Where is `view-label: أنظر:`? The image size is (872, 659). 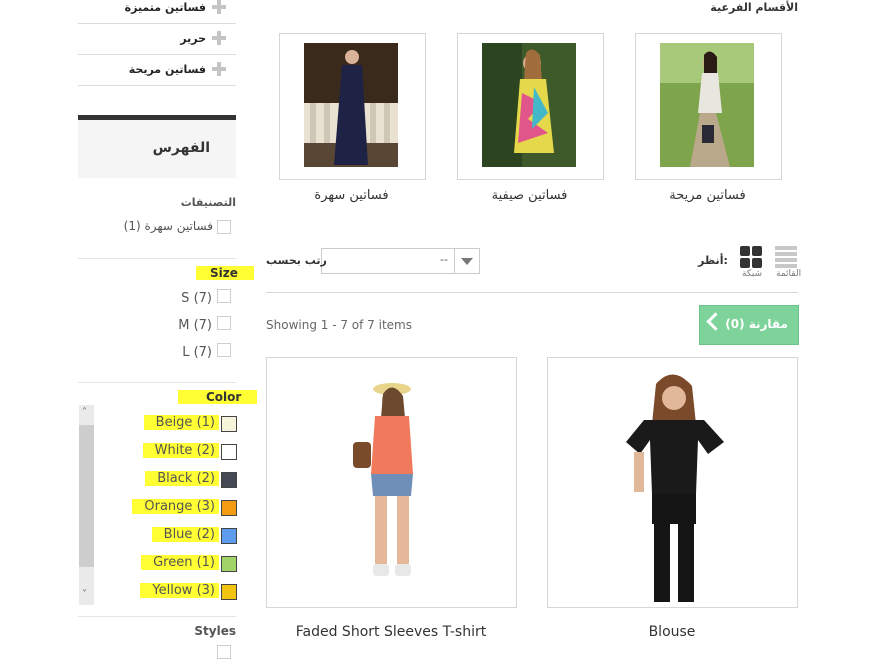 view-label: أنظر: is located at coordinates (713, 260).